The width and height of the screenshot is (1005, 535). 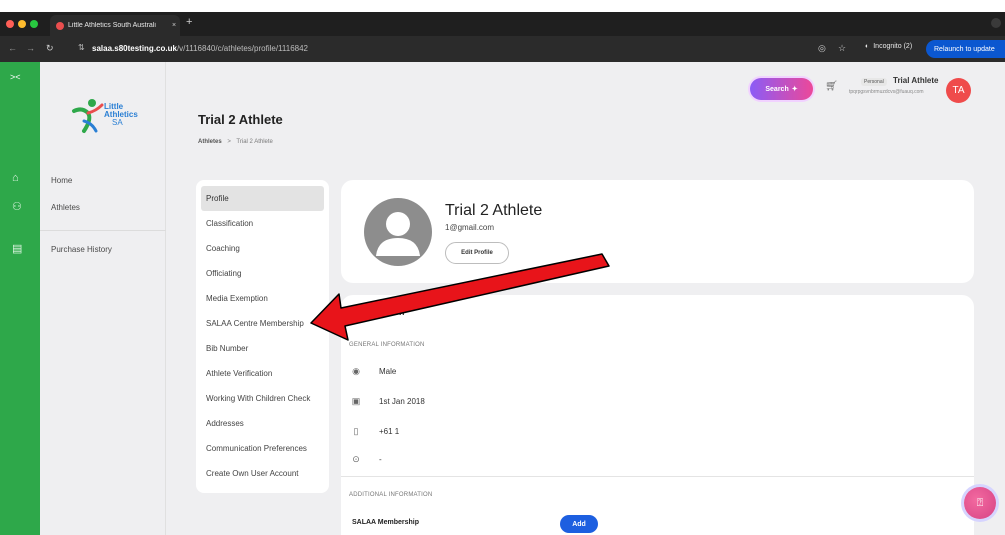 What do you see at coordinates (262, 473) in the screenshot?
I see `menu-item-create-own-user-account: Create Own User Account` at bounding box center [262, 473].